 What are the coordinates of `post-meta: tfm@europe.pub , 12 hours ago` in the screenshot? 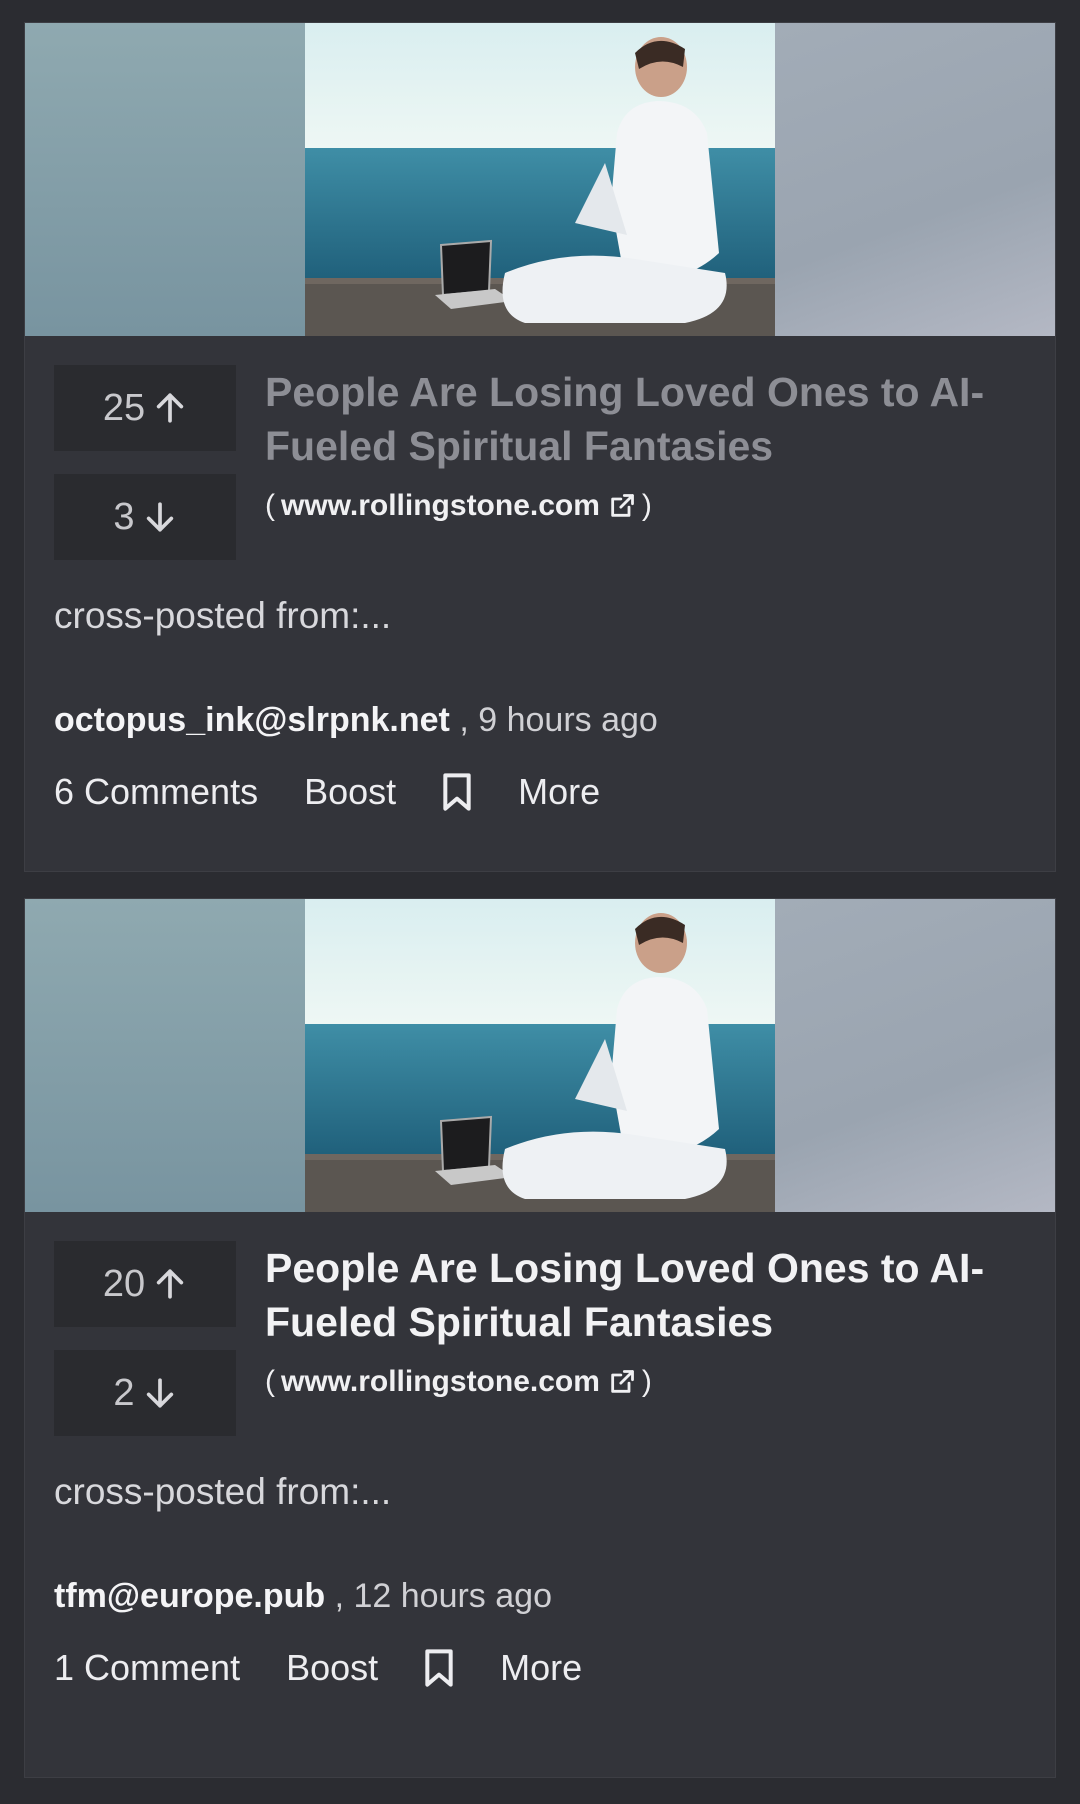 It's located at (303, 1596).